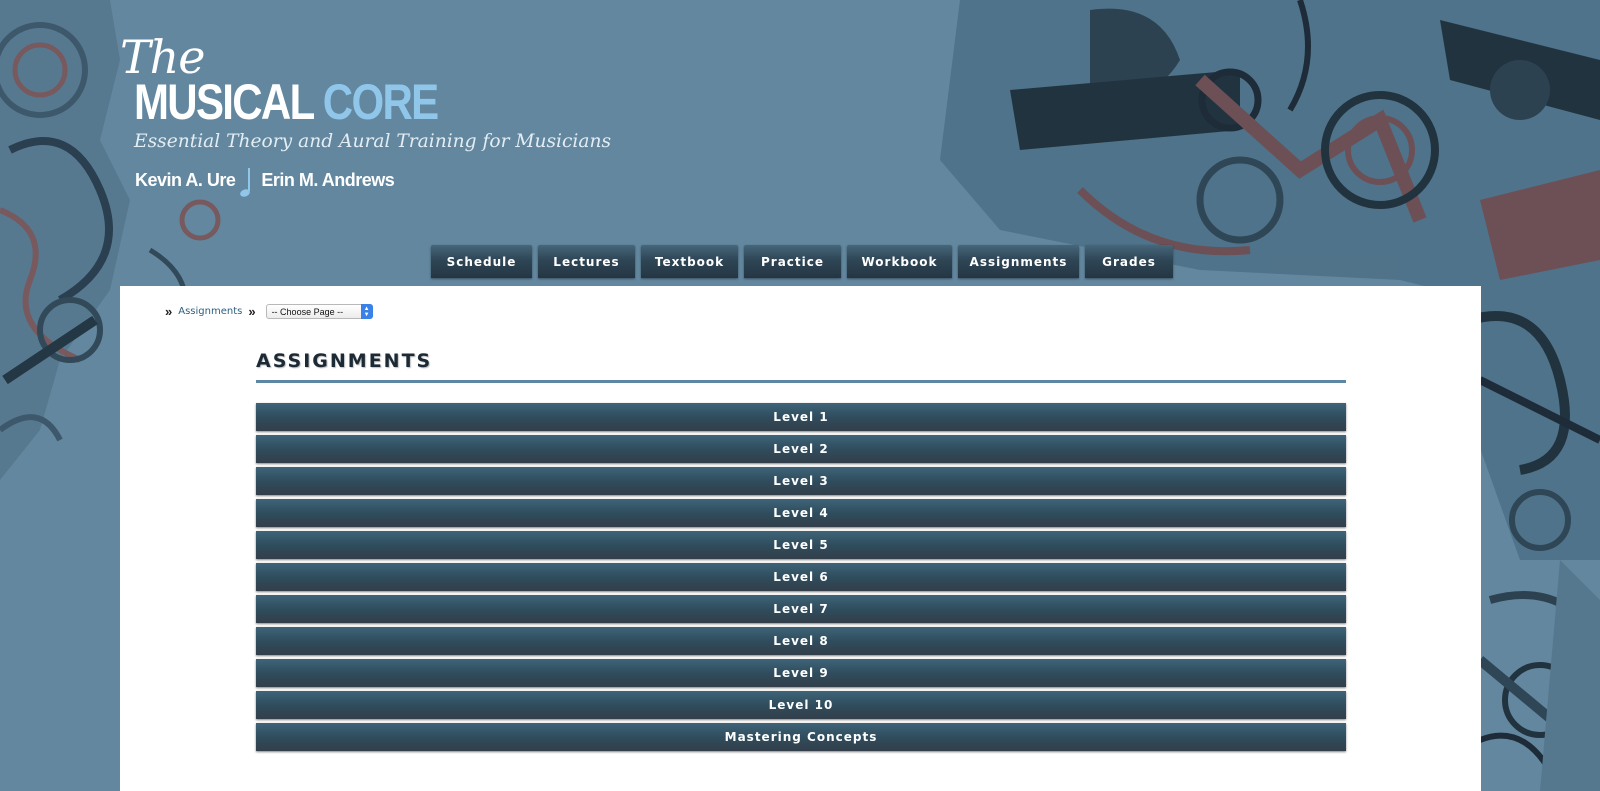 This screenshot has width=1600, height=791. Describe the element at coordinates (899, 261) in the screenshot. I see `nav-tab-workbook: Workbook` at that location.